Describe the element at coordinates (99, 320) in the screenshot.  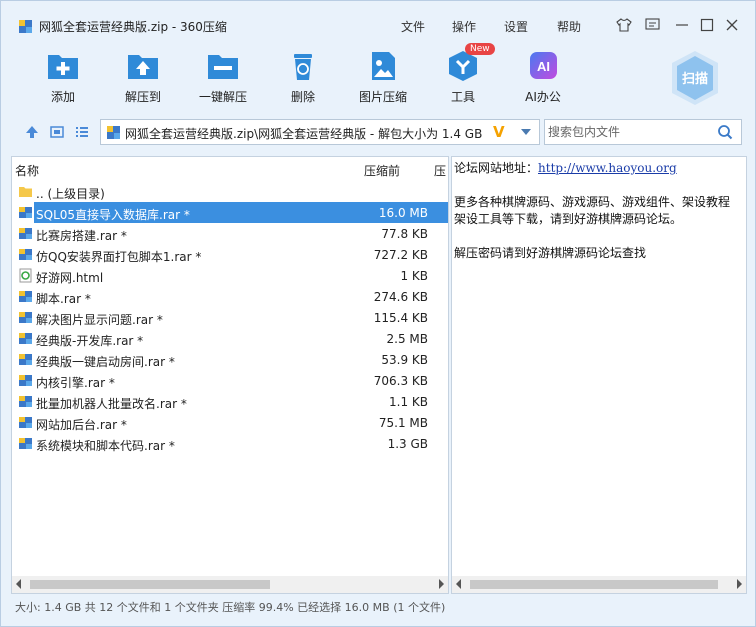
I see `file-name: 解决图片显示问题.rar *` at that location.